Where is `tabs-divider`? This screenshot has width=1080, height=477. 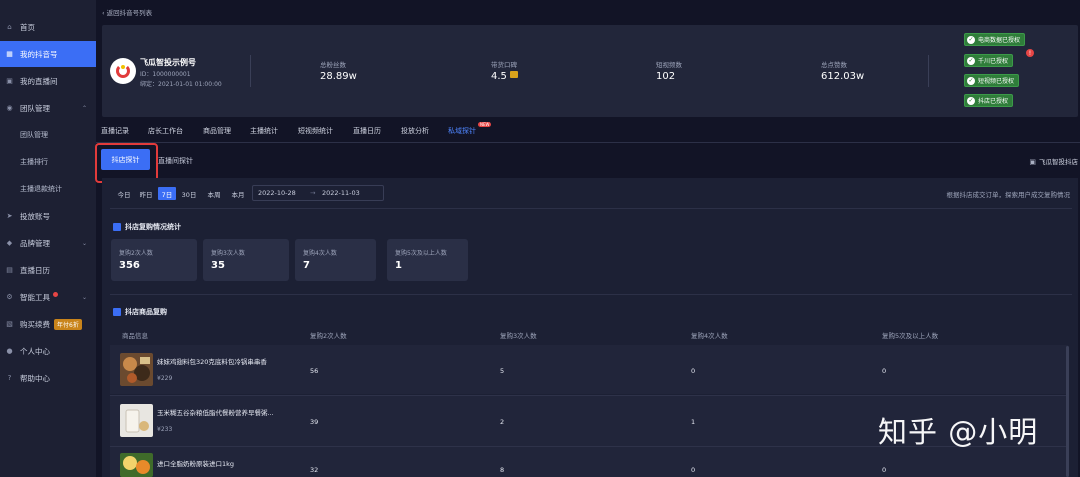 tabs-divider is located at coordinates (588, 142).